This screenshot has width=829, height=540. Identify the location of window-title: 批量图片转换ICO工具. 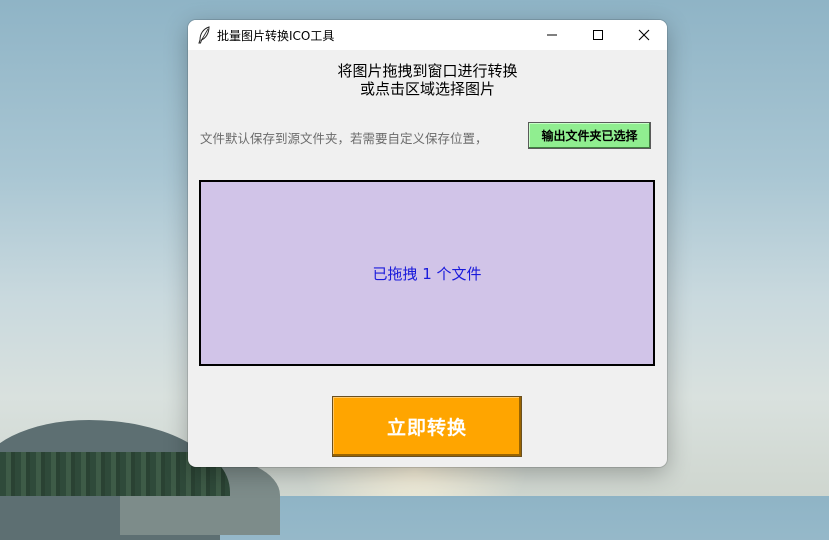
(276, 36).